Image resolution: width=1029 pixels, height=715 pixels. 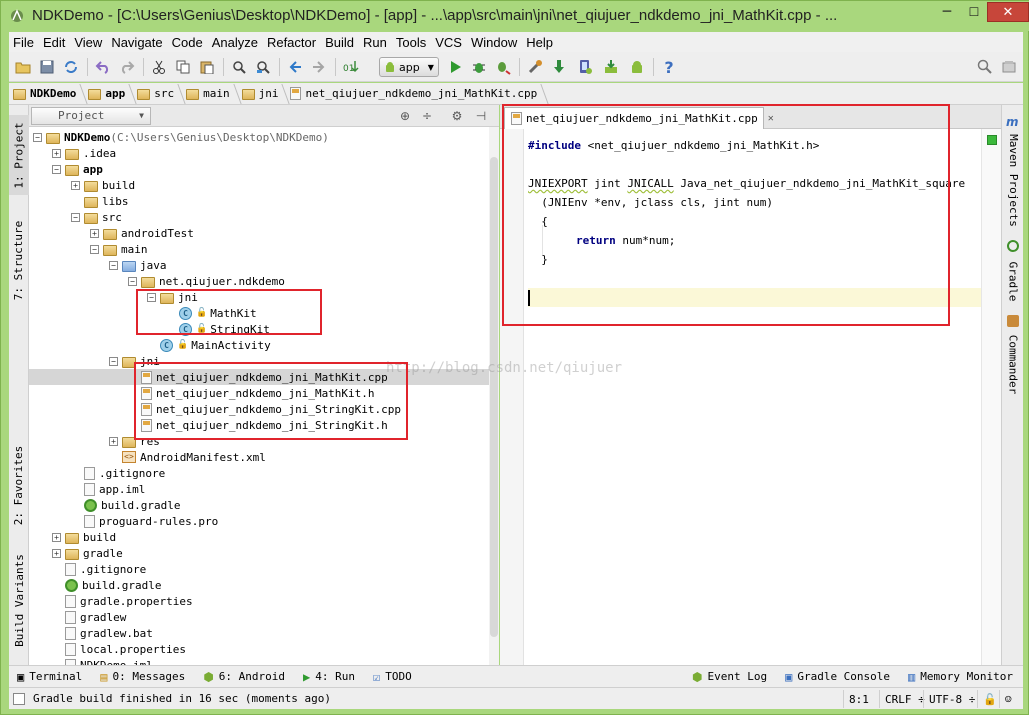 I want to click on gear-icon: ⚙, so click(x=457, y=116).